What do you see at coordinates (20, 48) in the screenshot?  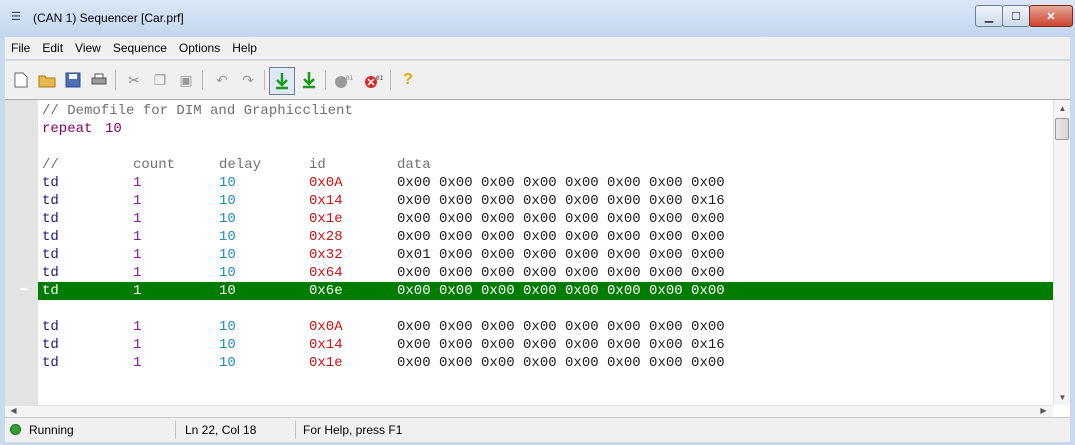 I see `menu-file: File` at bounding box center [20, 48].